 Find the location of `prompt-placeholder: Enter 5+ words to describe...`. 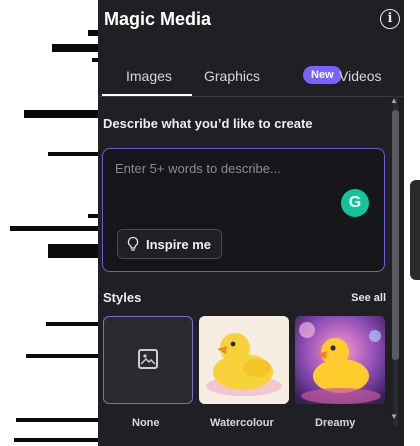

prompt-placeholder: Enter 5+ words to describe... is located at coordinates (198, 168).